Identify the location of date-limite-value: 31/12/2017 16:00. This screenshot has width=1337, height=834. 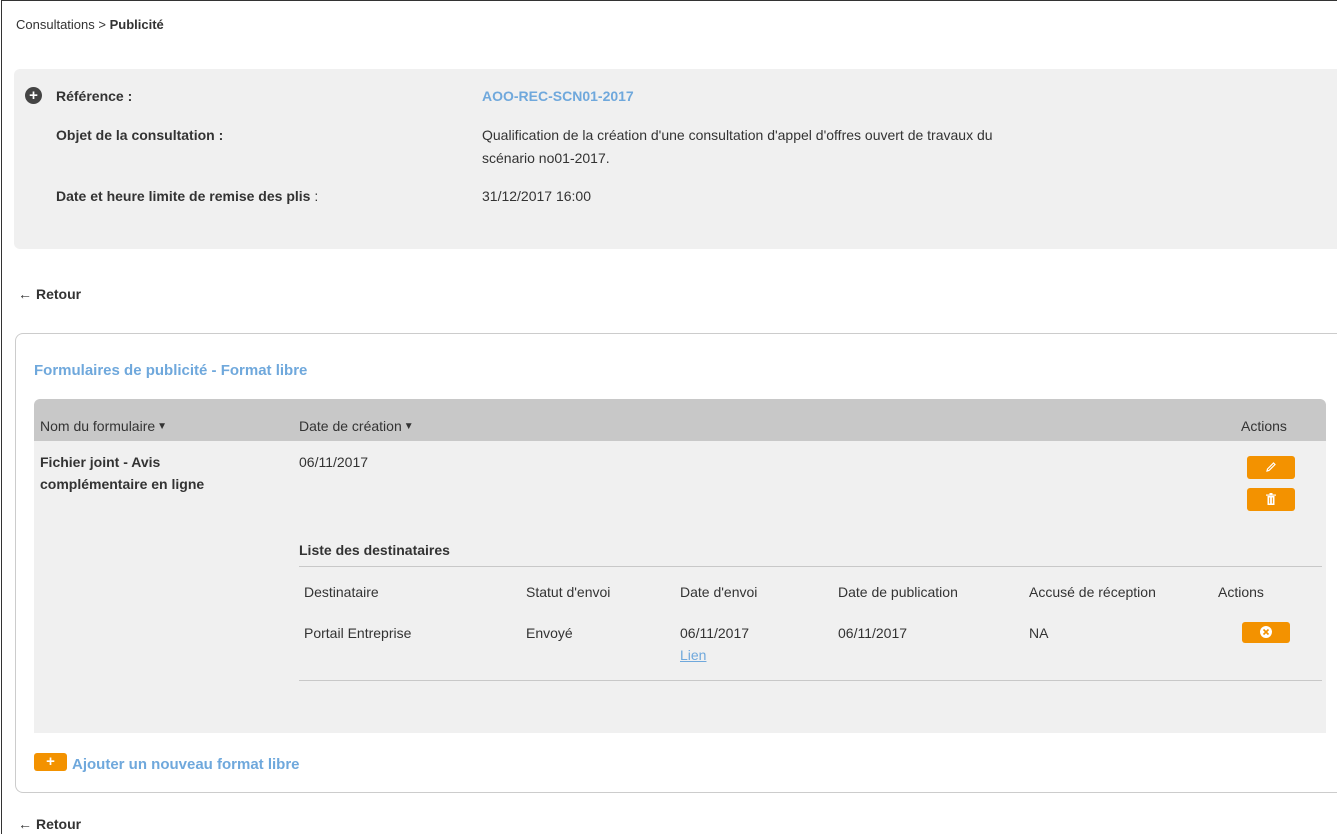
(536, 196).